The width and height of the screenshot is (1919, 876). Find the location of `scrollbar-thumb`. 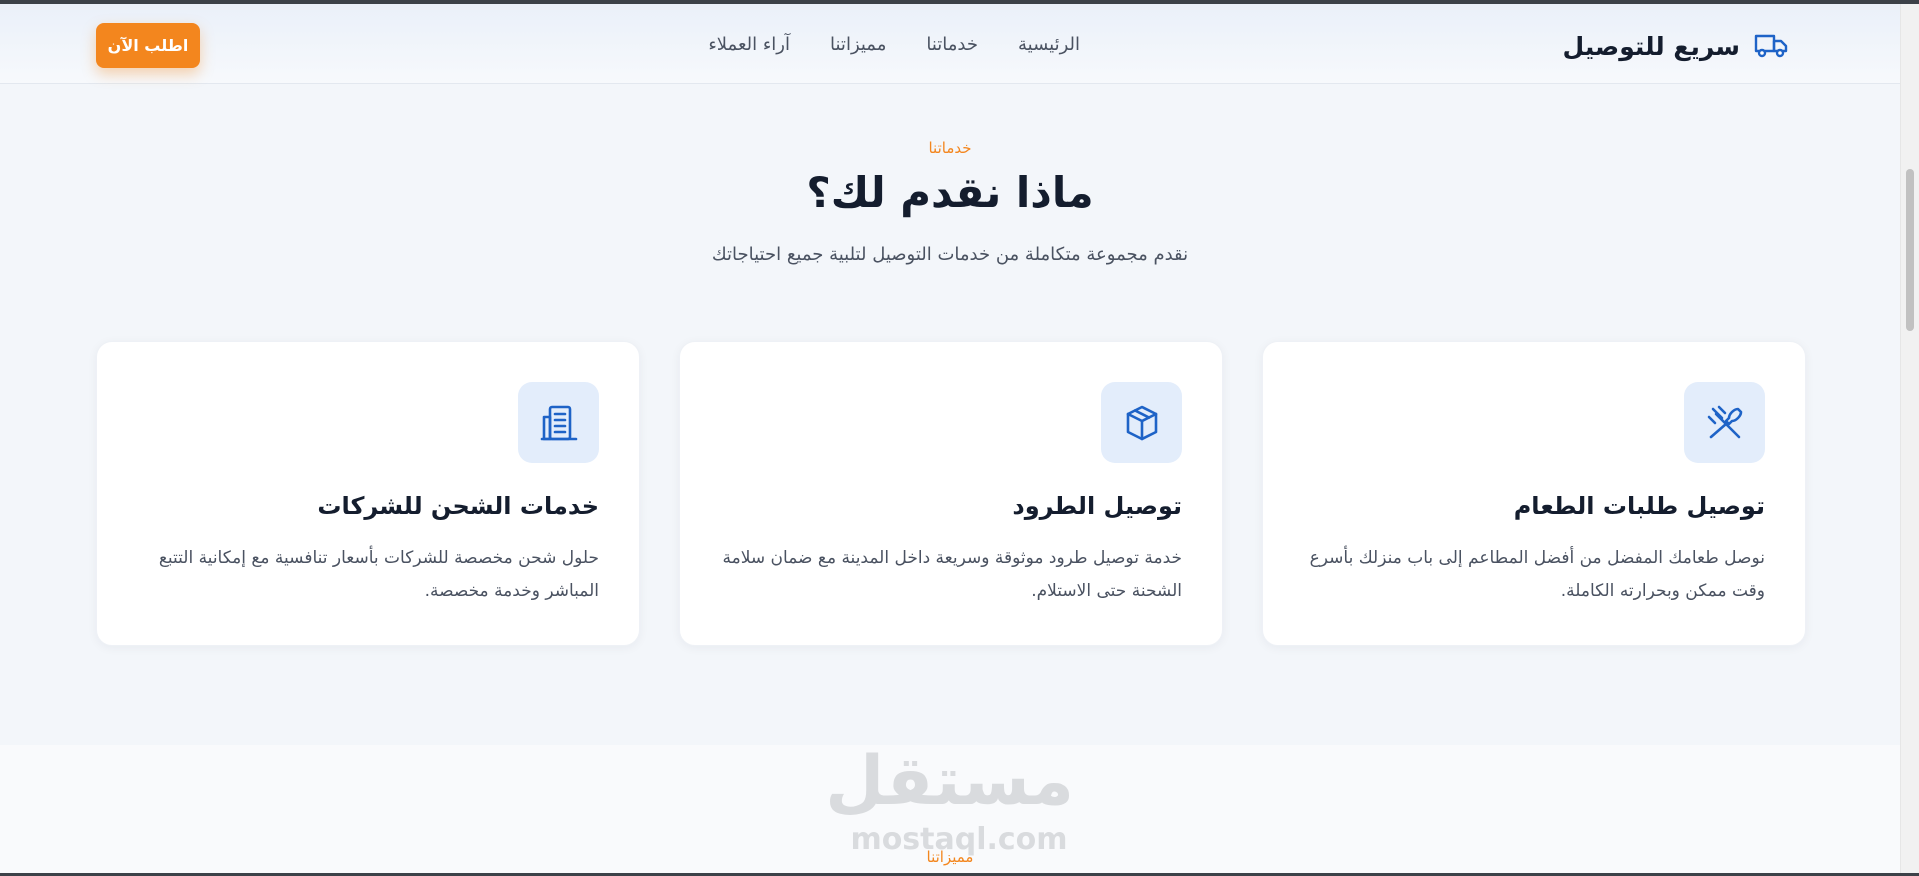

scrollbar-thumb is located at coordinates (1910, 250).